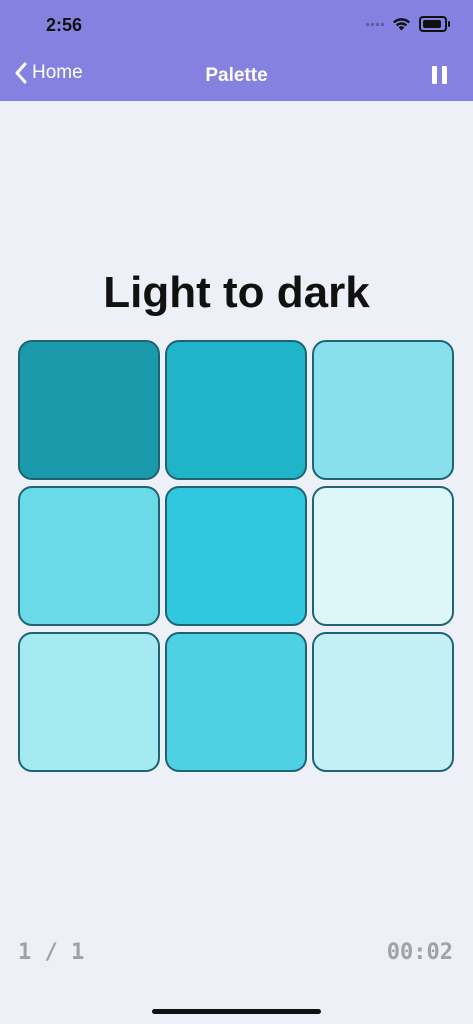 The width and height of the screenshot is (473, 1024). Describe the element at coordinates (236, 292) in the screenshot. I see `puzzle-heading: Light to dark` at that location.